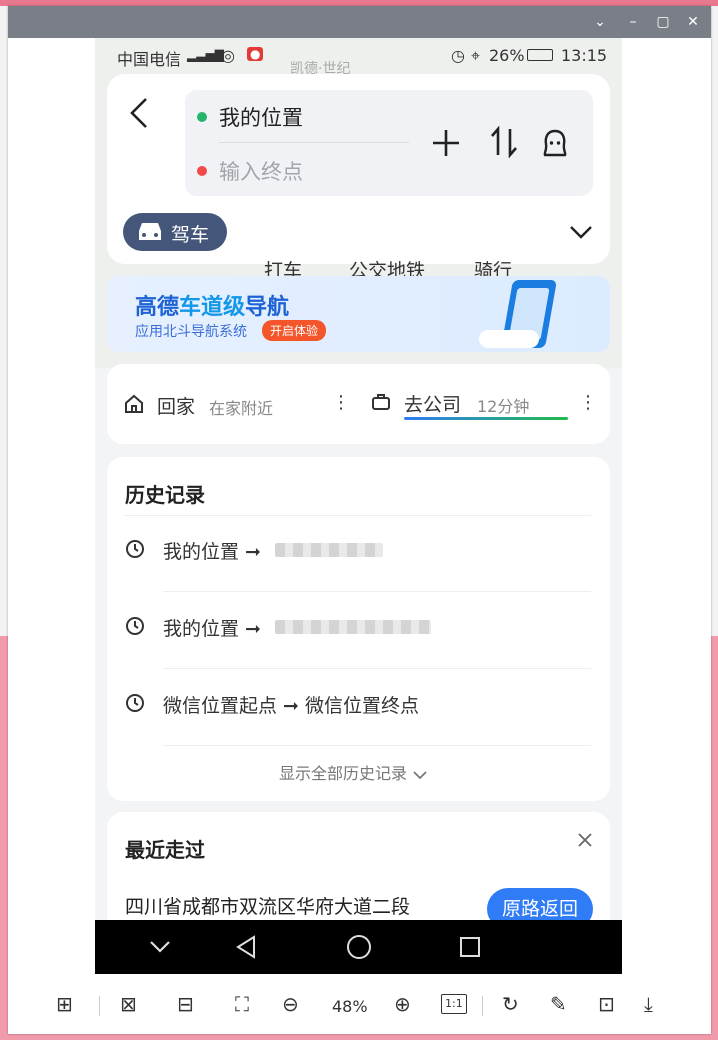 Image resolution: width=718 pixels, height=1040 pixels. I want to click on history-item-text: 微信位置起点 ➞ 微信位置终点, so click(291, 706).